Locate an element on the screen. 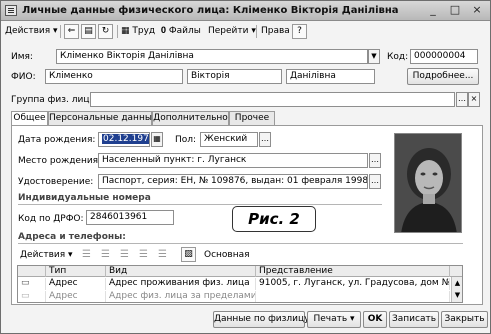 This screenshot has height=334, width=491. add-row-icon: ☰ is located at coordinates (86, 254).